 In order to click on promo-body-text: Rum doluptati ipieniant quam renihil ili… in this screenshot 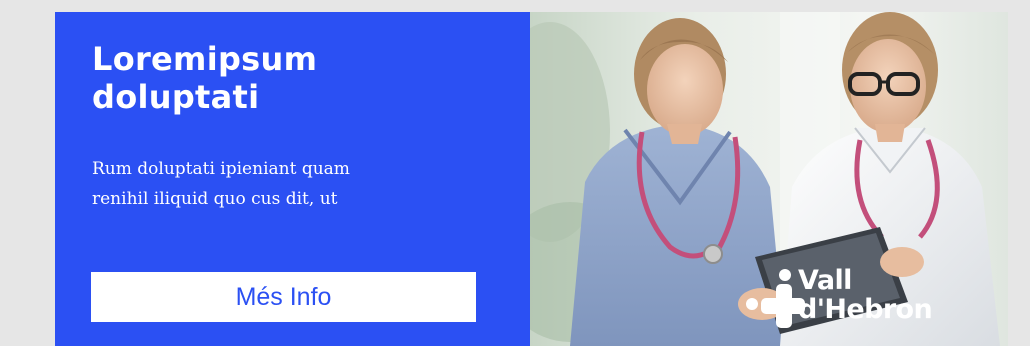, I will do `click(221, 184)`.